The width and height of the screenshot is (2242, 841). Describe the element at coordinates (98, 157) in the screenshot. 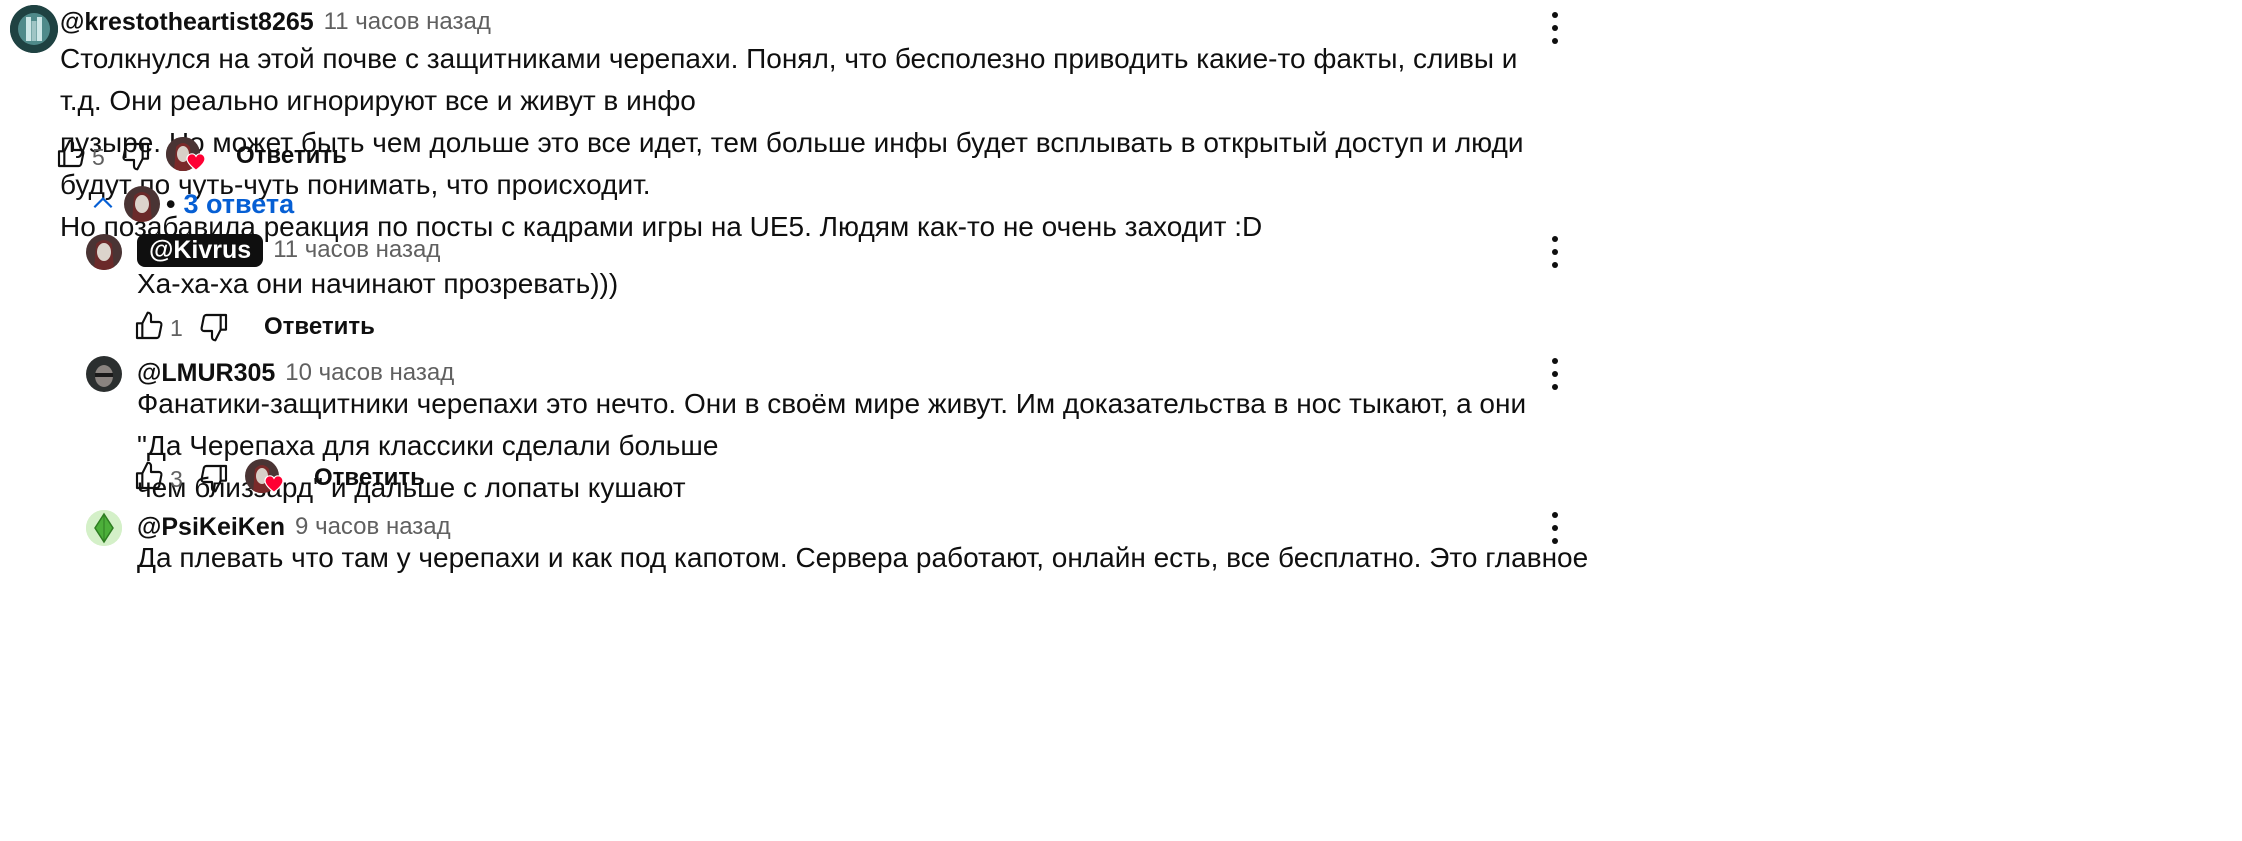

I see `like-count: 5` at that location.